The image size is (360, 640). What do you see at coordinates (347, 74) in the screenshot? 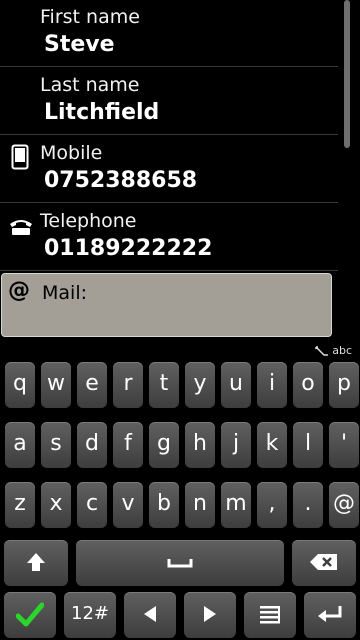
I see `scrollbar` at bounding box center [347, 74].